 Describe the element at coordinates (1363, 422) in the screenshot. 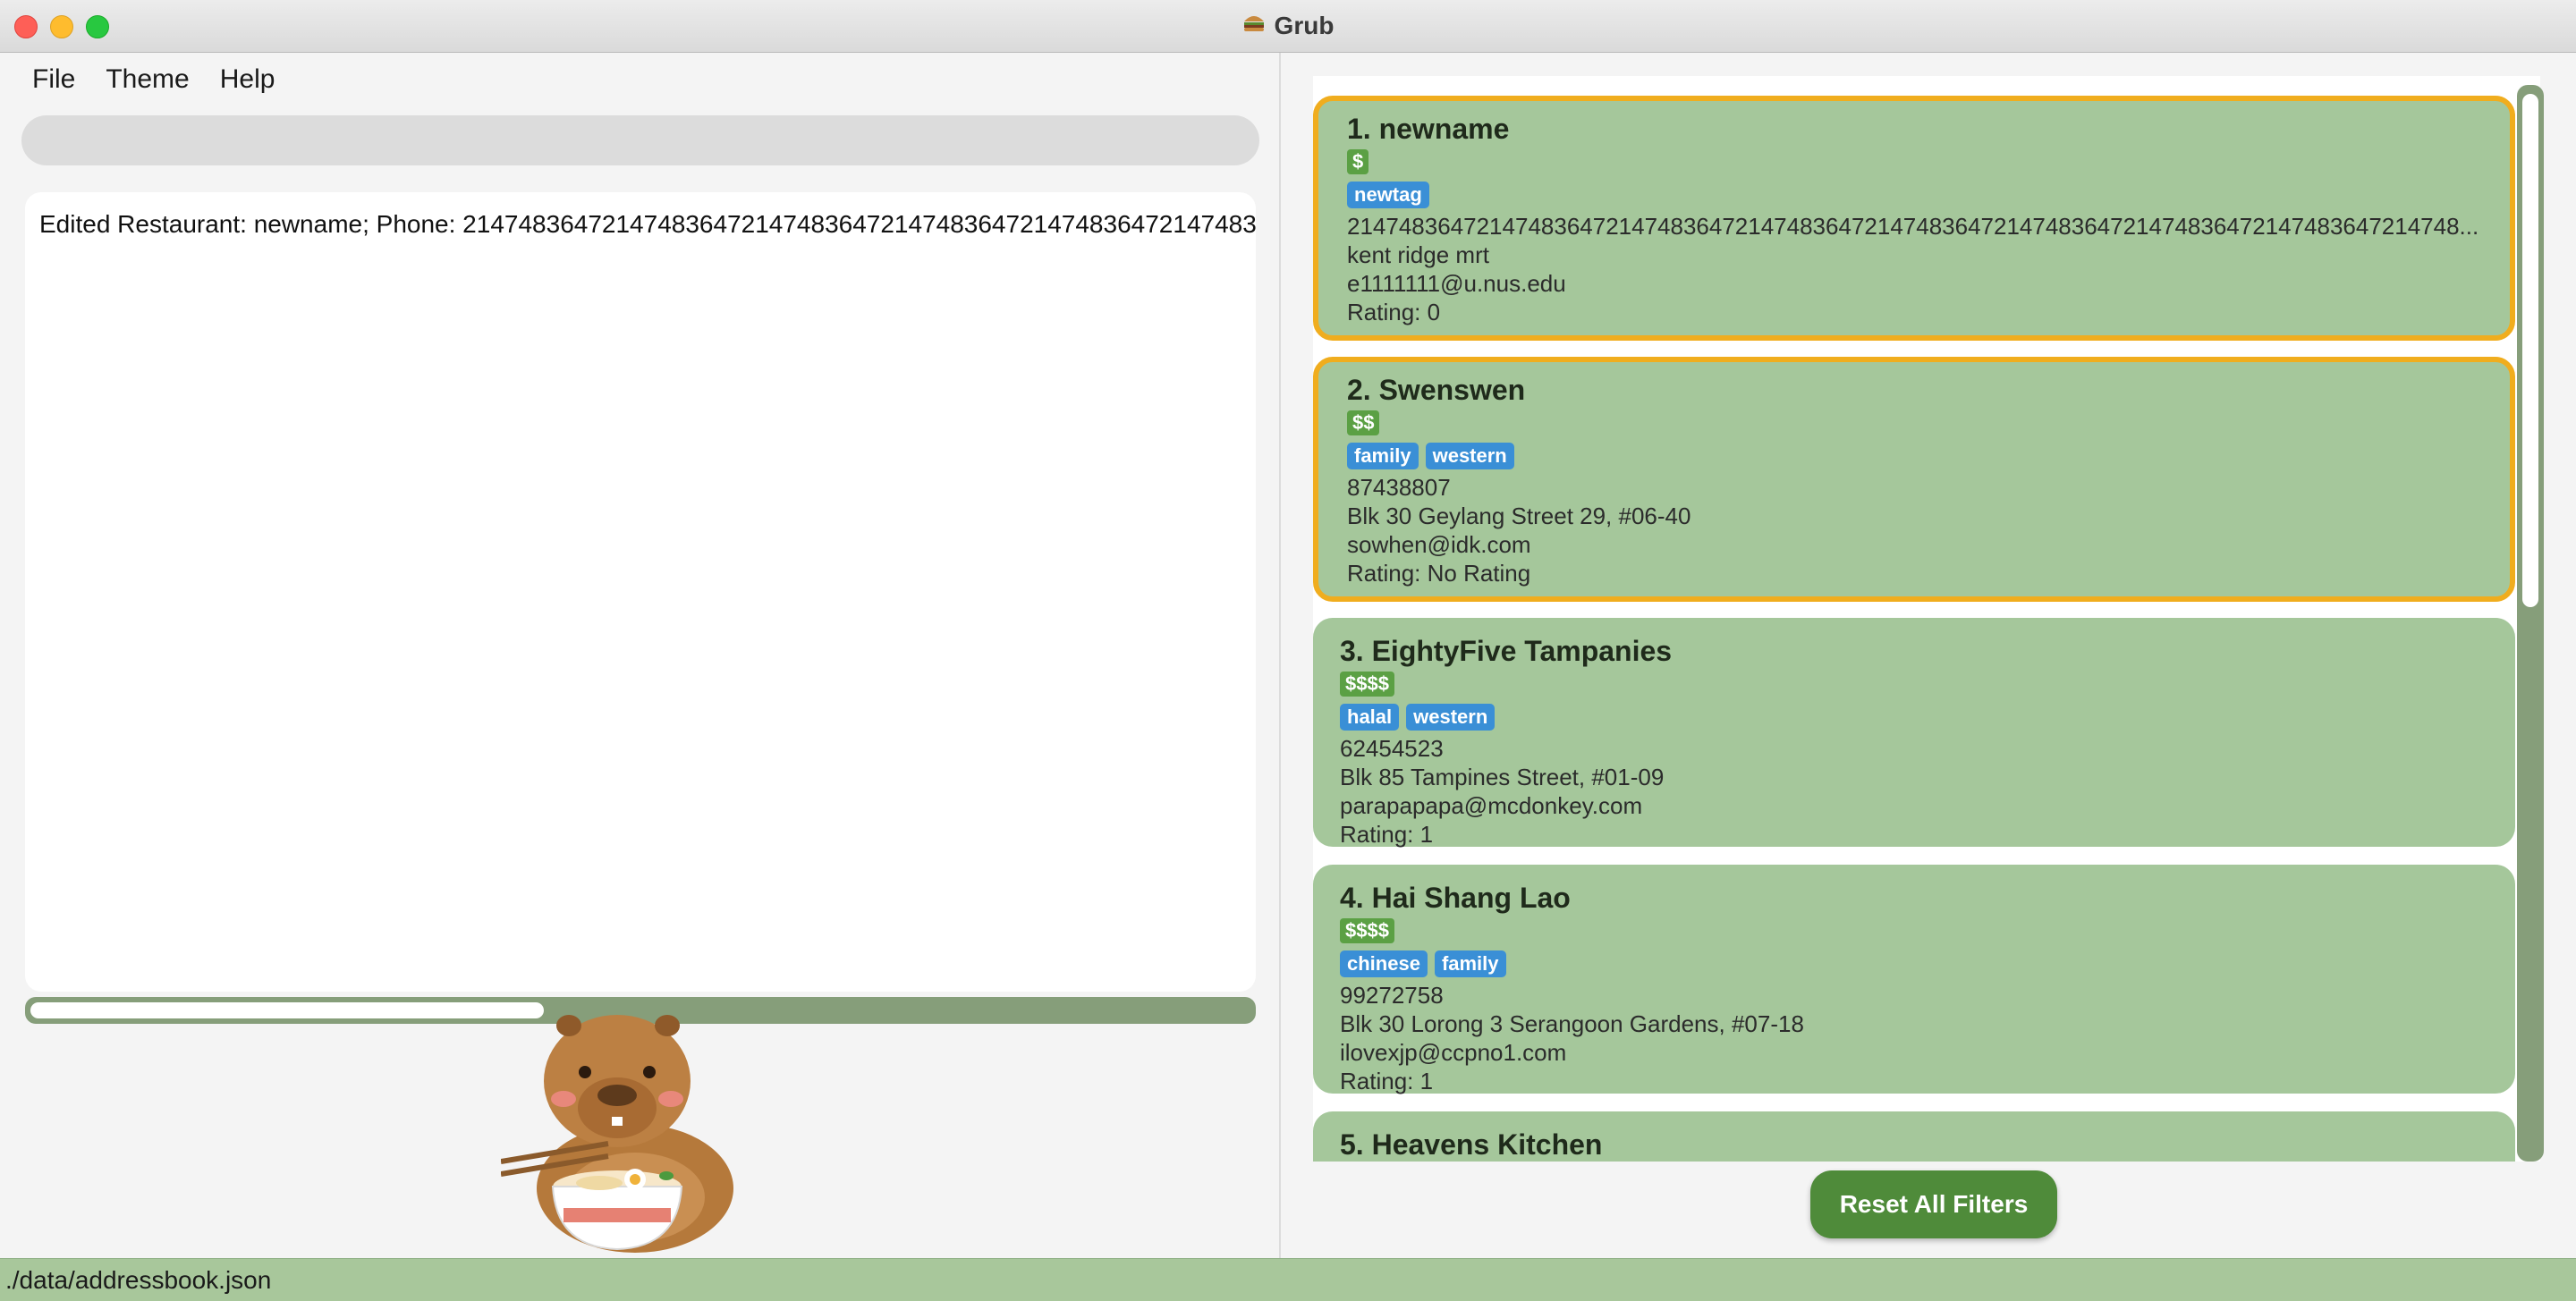

I see `price-badge: $$` at that location.